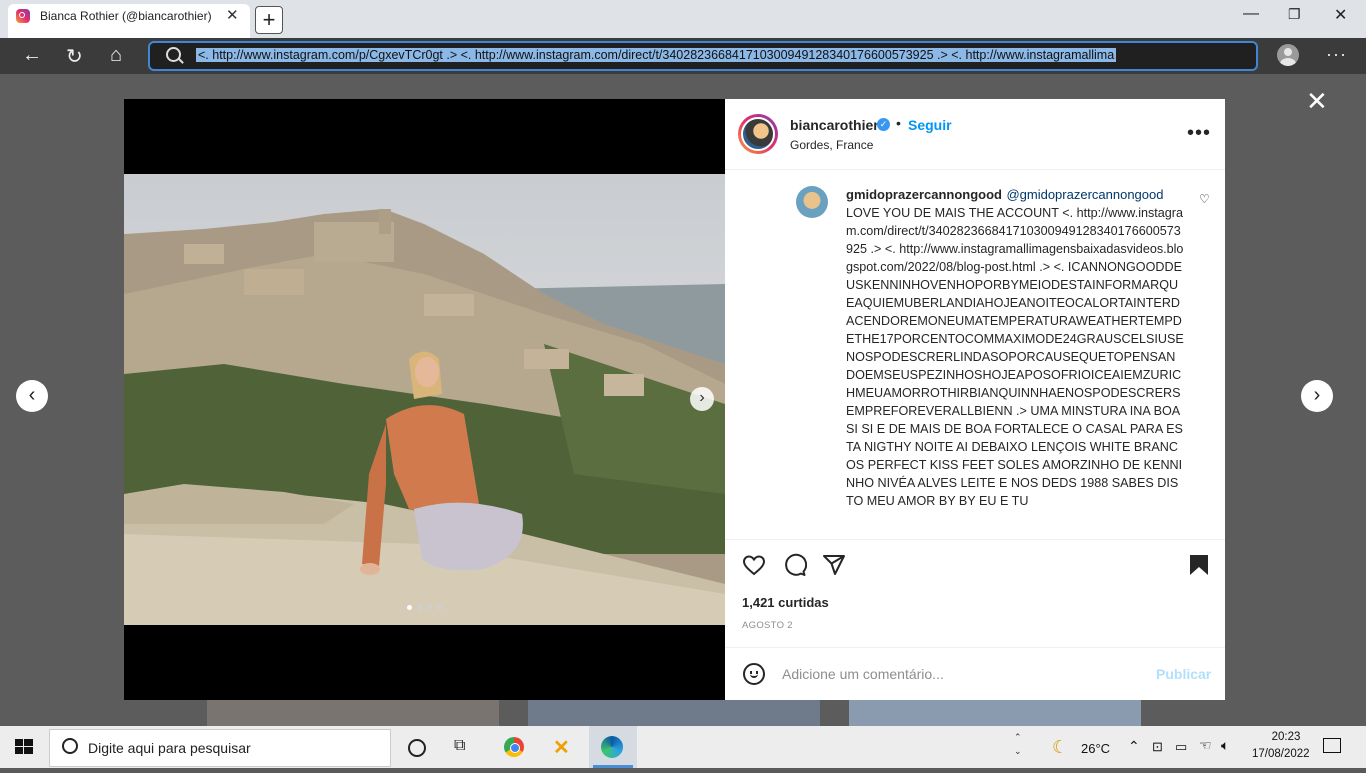 The width and height of the screenshot is (1366, 773). What do you see at coordinates (702, 399) in the screenshot?
I see `next-image-button: ›` at bounding box center [702, 399].